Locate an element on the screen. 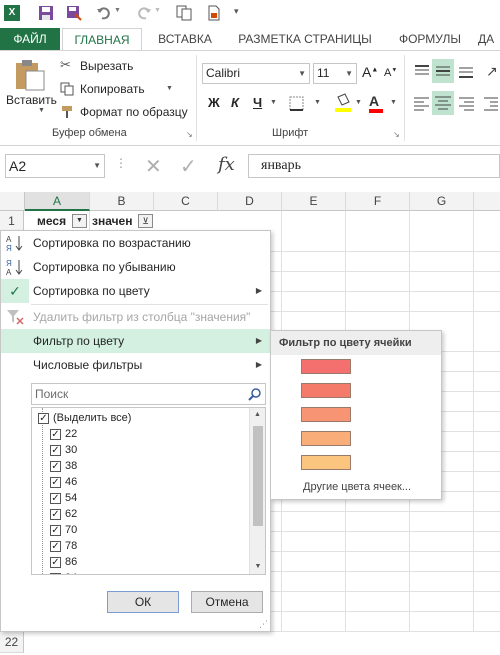 Image resolution: width=500 pixels, height=655 pixels. list-item: ✓ 22 is located at coordinates (63, 434).